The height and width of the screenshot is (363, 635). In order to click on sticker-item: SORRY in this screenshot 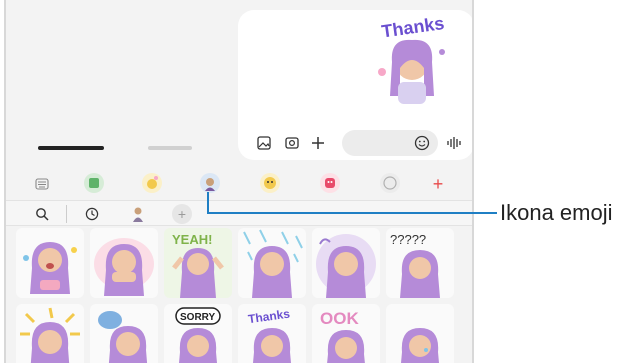, I will do `click(198, 333)`.